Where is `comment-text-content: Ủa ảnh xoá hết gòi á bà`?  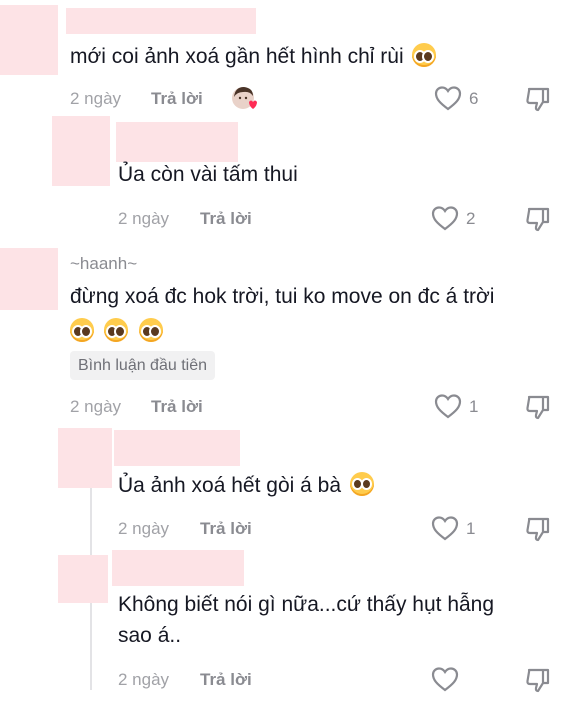 comment-text-content: Ủa ảnh xoá hết gòi á bà is located at coordinates (230, 485).